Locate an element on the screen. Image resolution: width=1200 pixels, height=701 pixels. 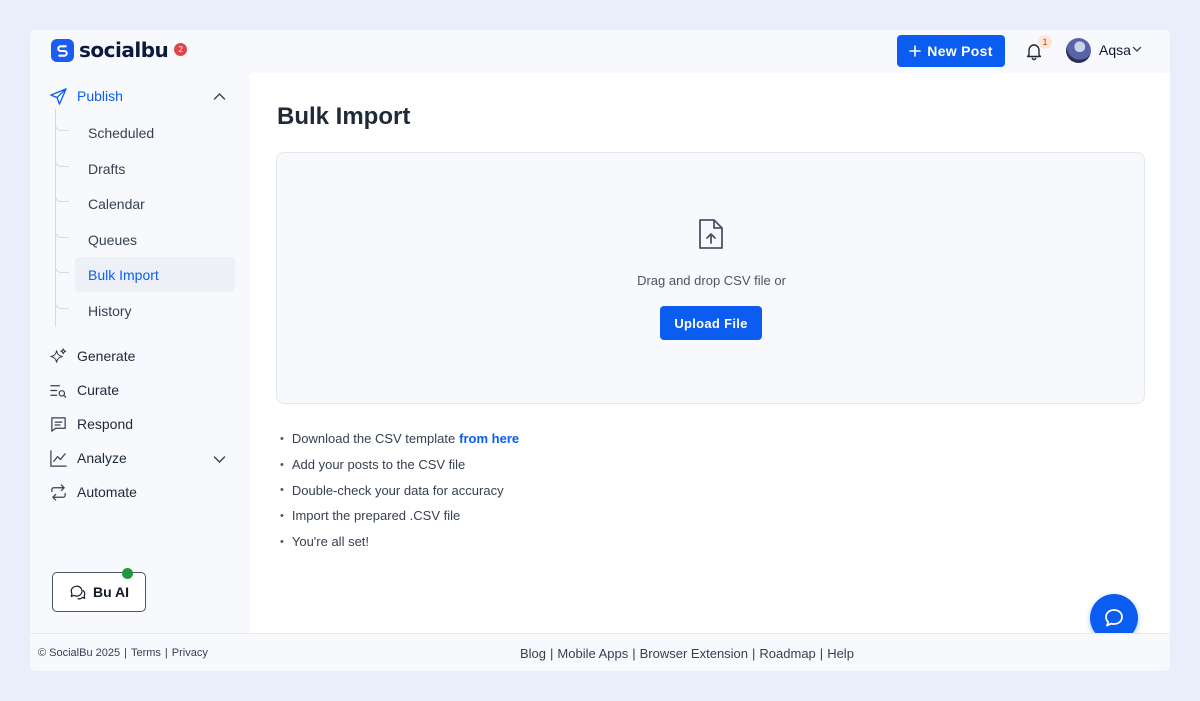
file-upload-icon is located at coordinates (711, 234).